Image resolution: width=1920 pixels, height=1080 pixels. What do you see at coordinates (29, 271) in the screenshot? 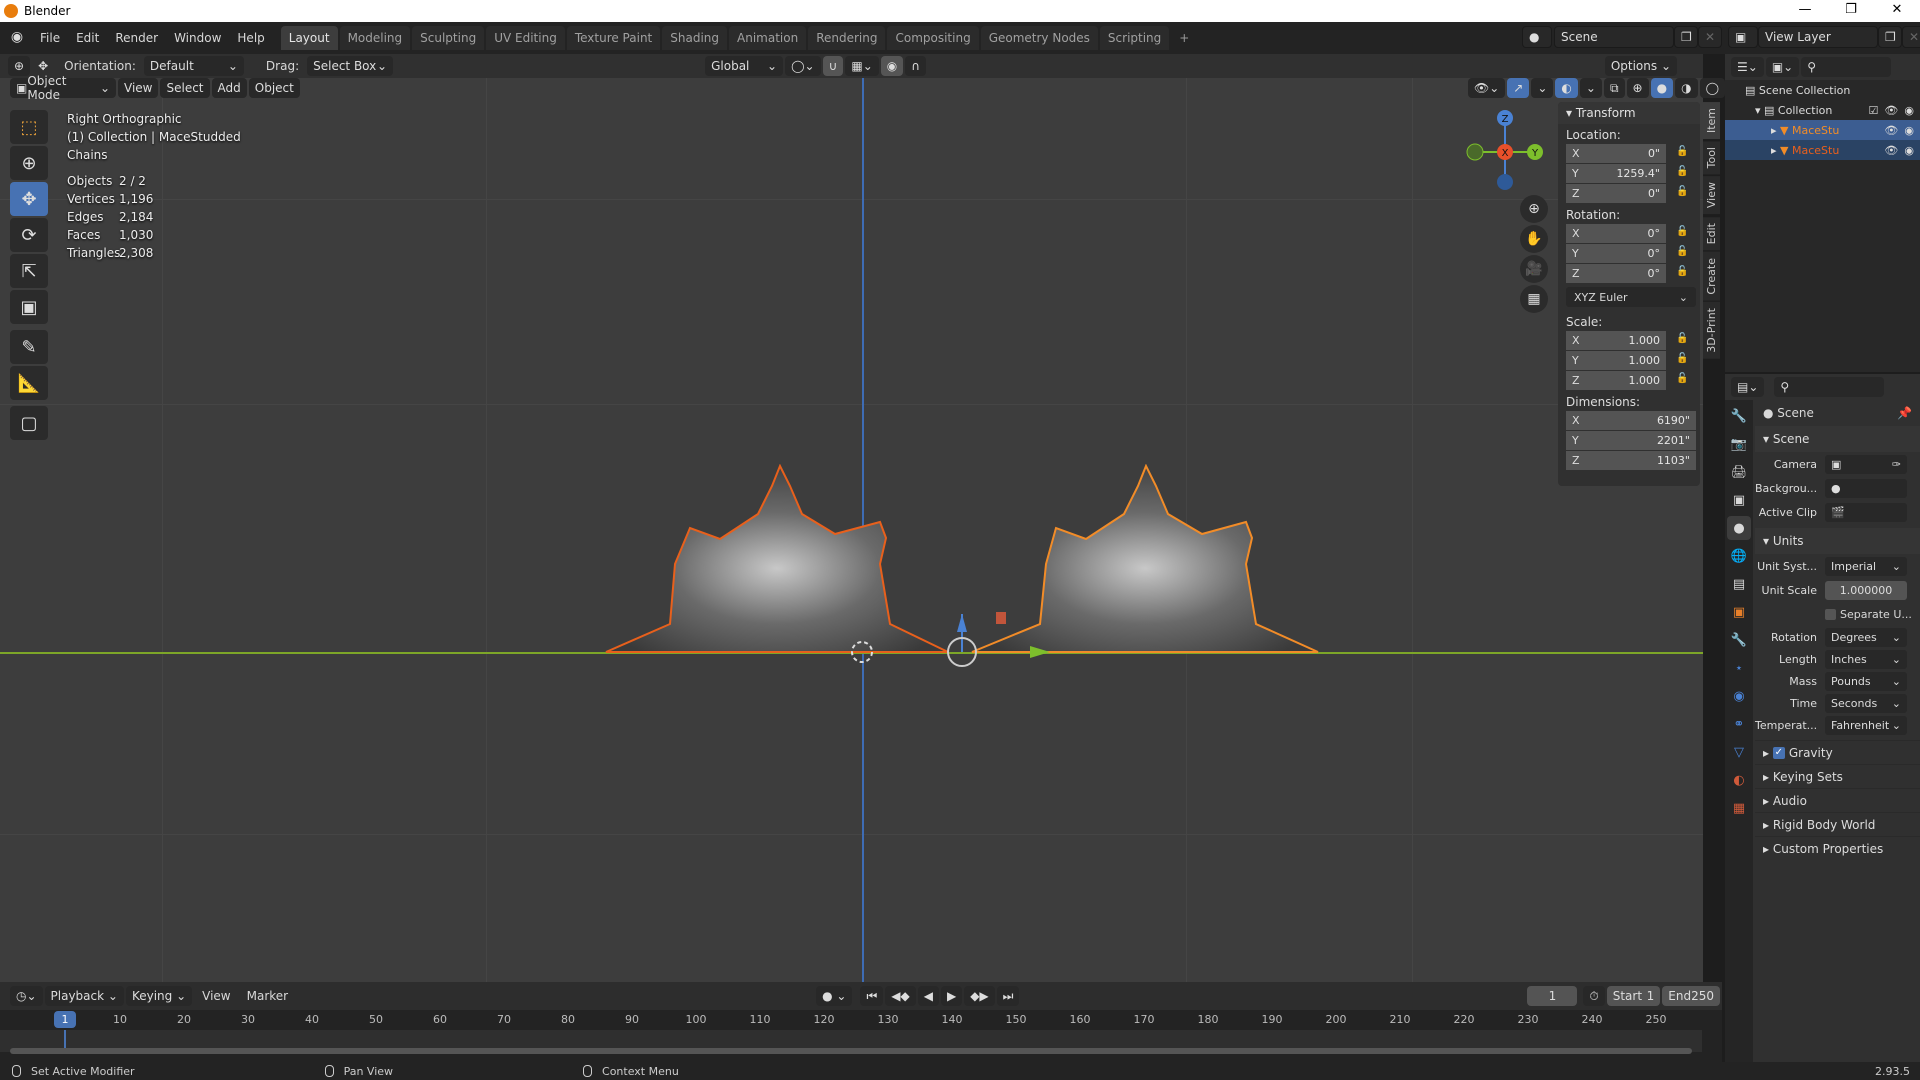
I see `scale-tool-icon: ⇱` at bounding box center [29, 271].